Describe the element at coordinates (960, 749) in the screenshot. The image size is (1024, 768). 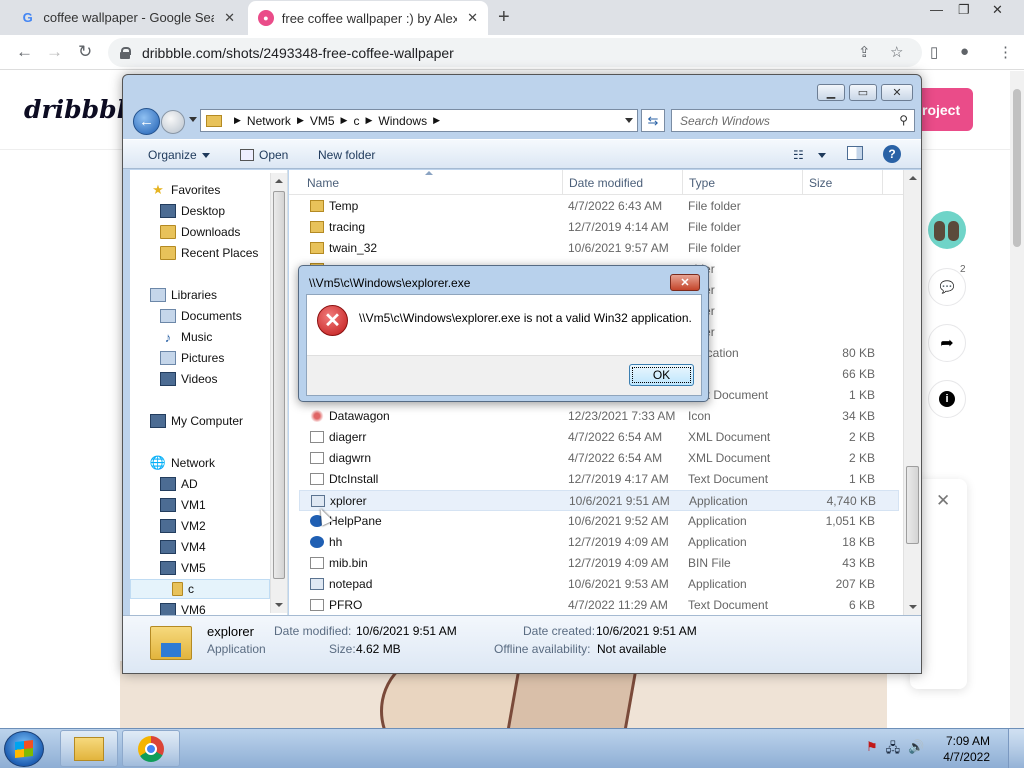
I see `system-clock: 7:09 AM 4/7/2022` at that location.